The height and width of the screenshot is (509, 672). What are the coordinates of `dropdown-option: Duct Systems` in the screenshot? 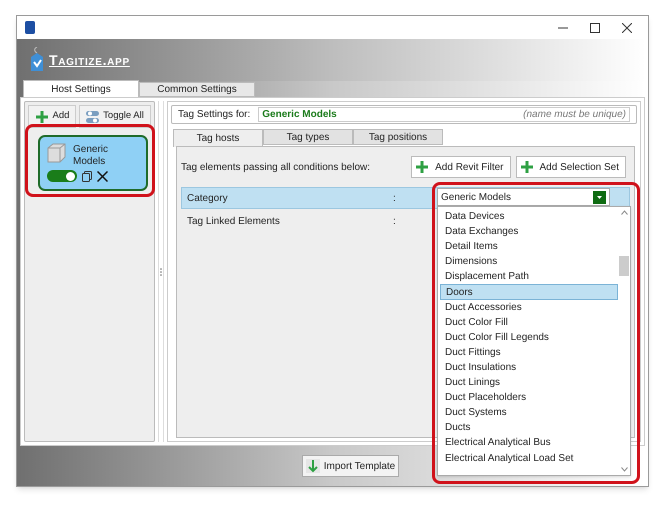 It's located at (529, 412).